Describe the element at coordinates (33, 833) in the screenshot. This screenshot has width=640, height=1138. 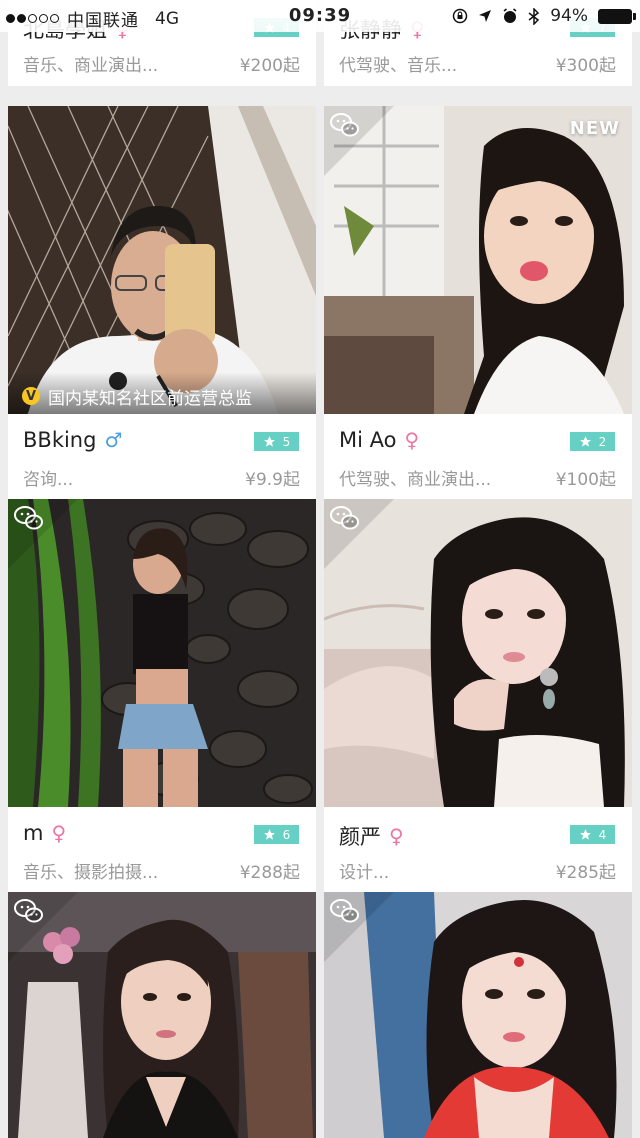
I see `performer-name: m` at that location.